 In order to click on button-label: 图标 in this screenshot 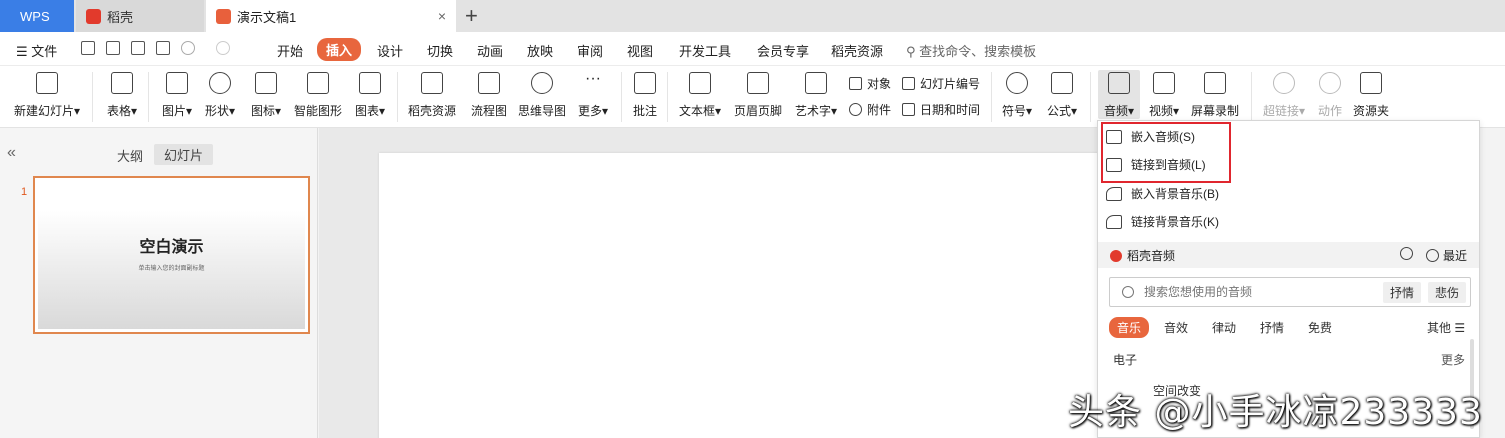, I will do `click(262, 111)`.